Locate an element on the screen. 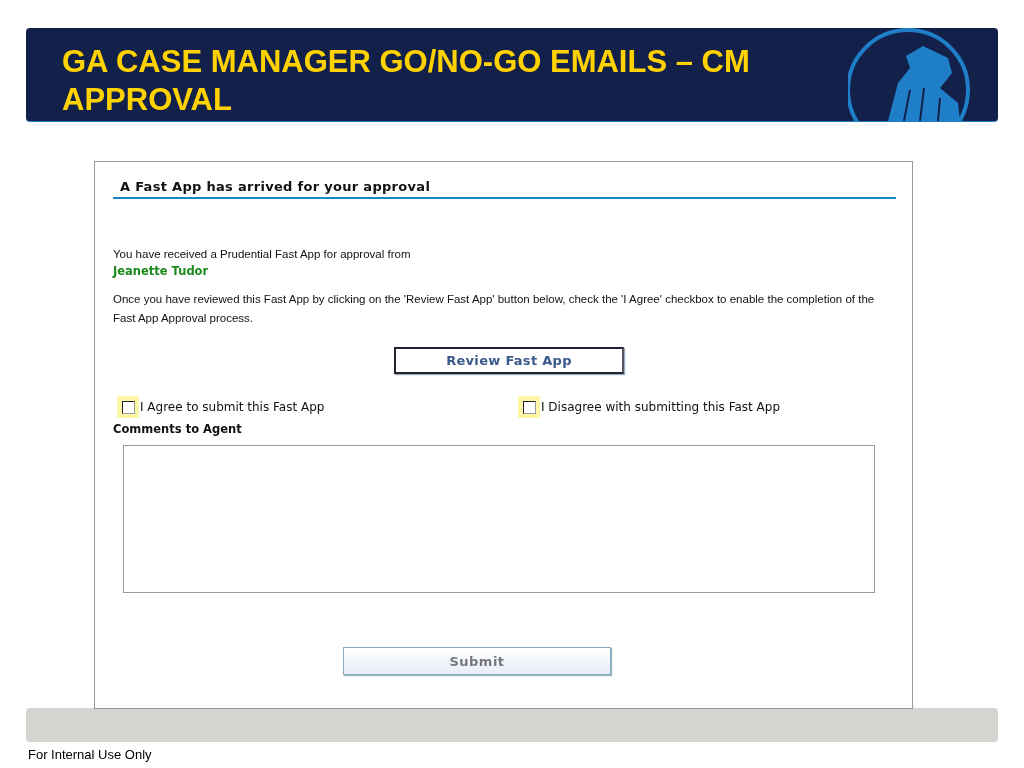  comments-field is located at coordinates (499, 519).